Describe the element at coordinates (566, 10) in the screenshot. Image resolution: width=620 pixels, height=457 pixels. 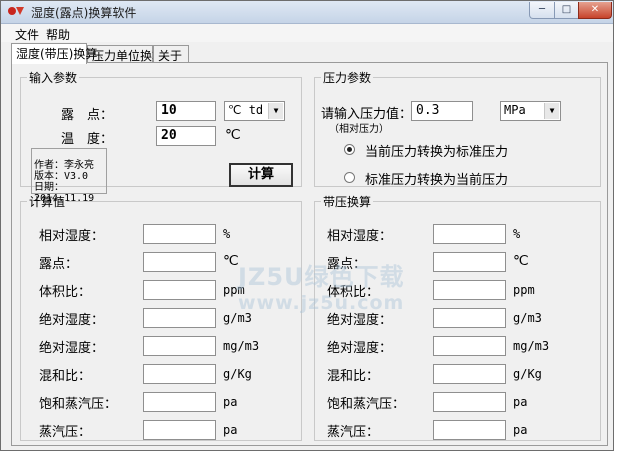
I see `maximize-button: □` at that location.